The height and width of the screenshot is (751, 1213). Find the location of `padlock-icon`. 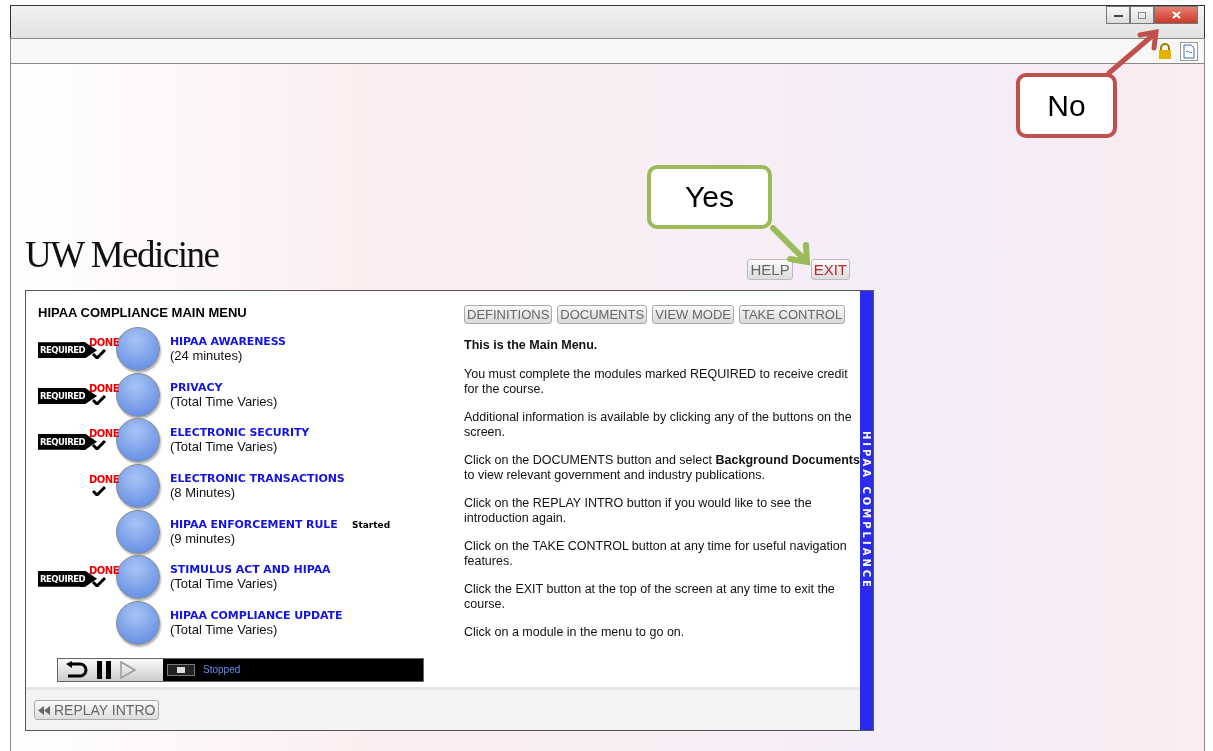

padlock-icon is located at coordinates (1165, 51).